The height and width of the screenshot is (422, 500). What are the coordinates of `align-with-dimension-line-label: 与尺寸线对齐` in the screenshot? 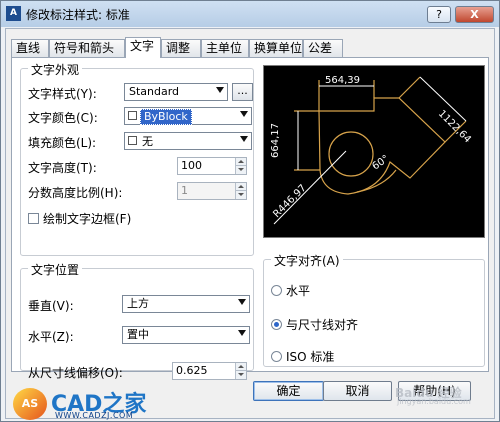 It's located at (322, 325).